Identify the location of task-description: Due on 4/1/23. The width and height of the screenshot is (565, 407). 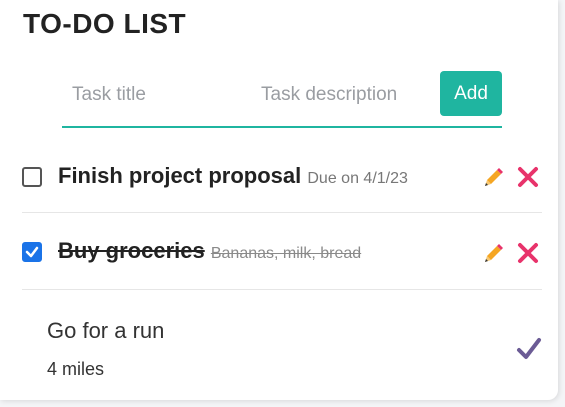
(357, 178).